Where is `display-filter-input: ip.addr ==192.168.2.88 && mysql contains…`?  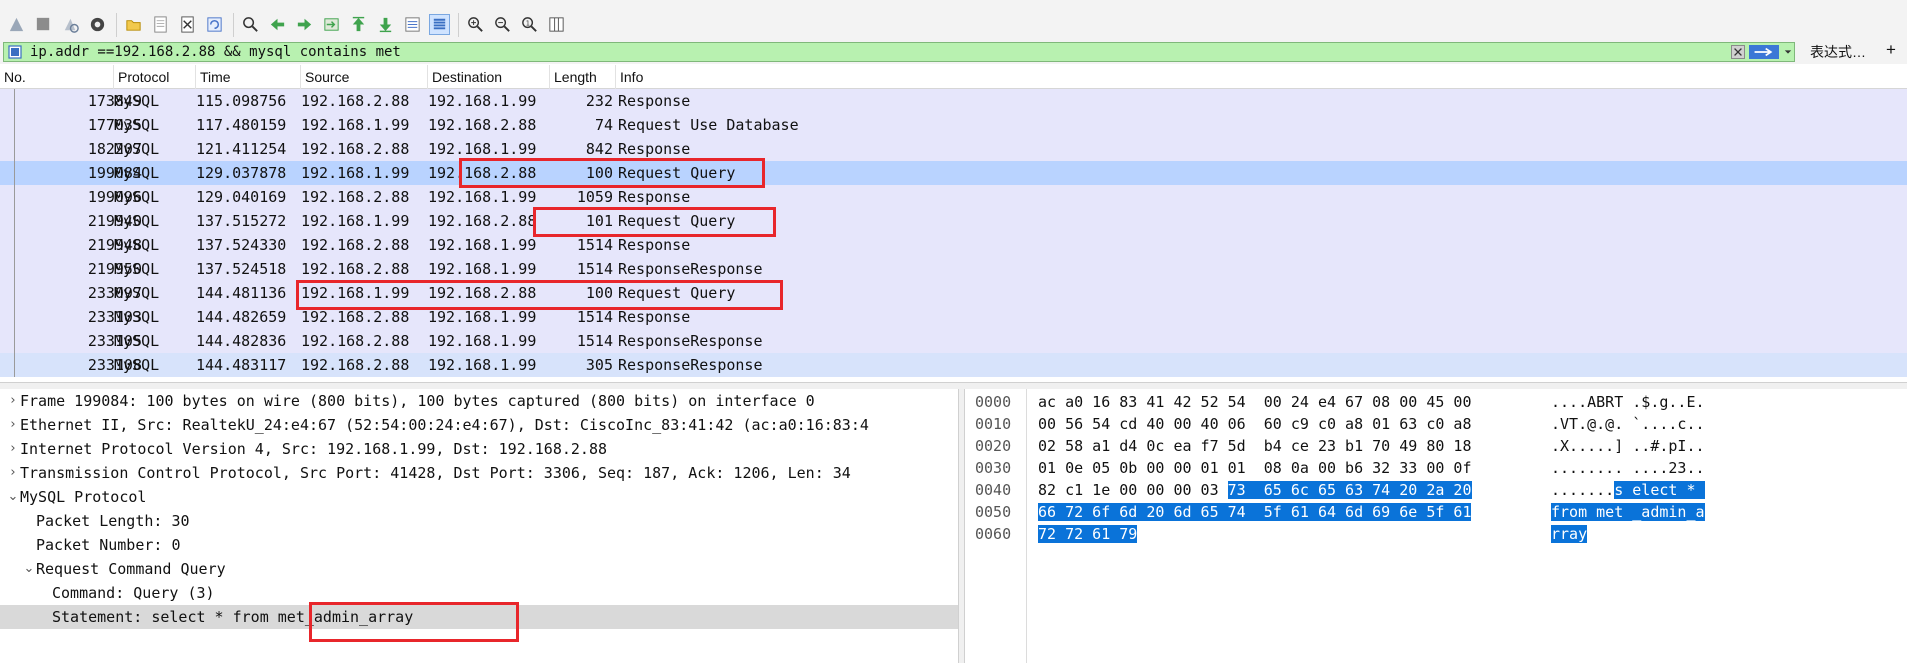
display-filter-input: ip.addr ==192.168.2.88 && mysql contains… is located at coordinates (899, 52).